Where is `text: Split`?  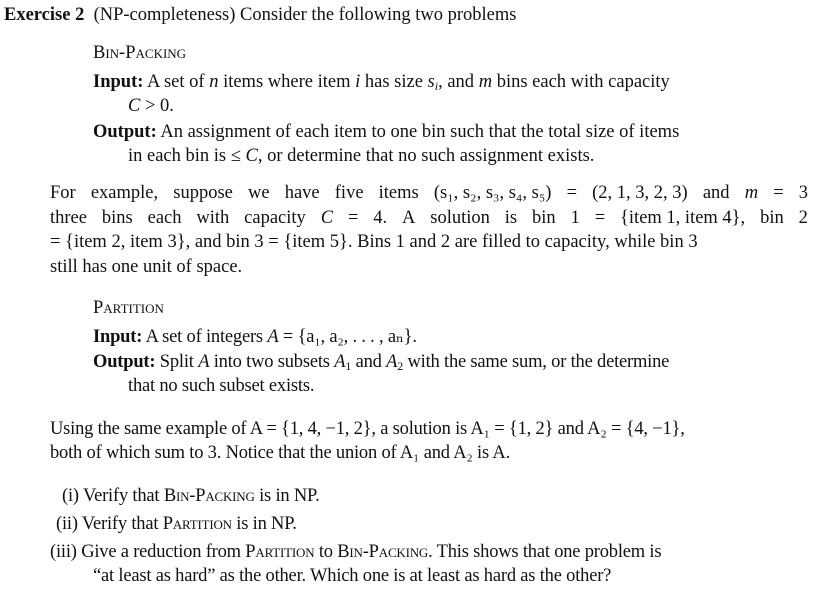
text: Split is located at coordinates (176, 362).